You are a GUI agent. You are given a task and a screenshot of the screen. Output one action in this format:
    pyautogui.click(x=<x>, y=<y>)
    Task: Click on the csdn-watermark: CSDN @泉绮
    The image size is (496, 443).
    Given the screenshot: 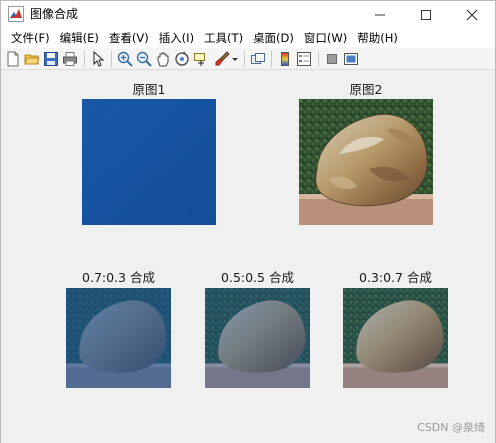 What is the action you would take?
    pyautogui.click(x=451, y=427)
    